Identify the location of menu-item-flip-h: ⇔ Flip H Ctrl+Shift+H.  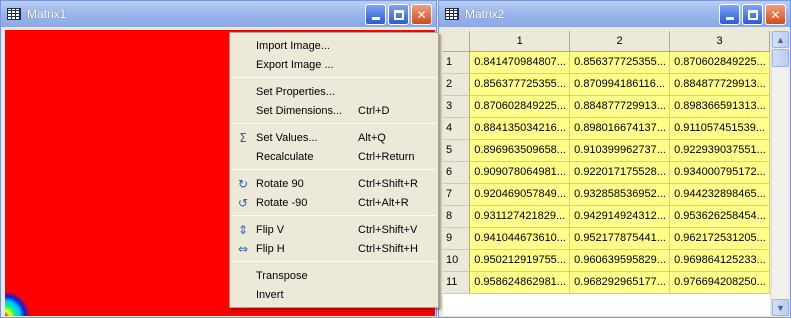
(334, 248).